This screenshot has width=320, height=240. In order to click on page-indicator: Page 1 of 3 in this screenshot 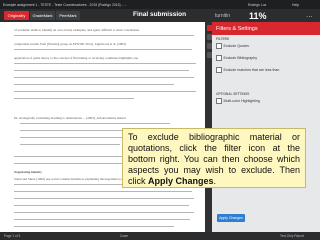, I will do `click(12, 236)`.